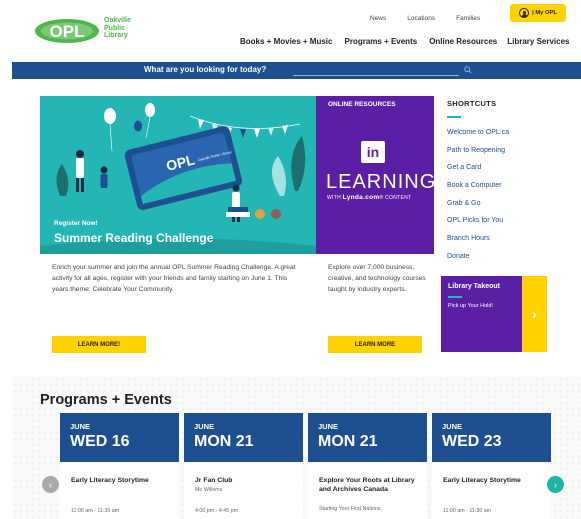  What do you see at coordinates (335, 198) in the screenshot?
I see `lynda-sub-prefix: WITH` at bounding box center [335, 198].